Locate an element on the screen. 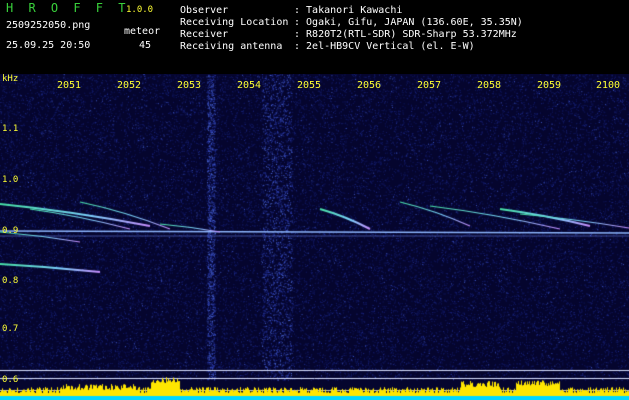 The image size is (629, 400). x-tick-label: 2051 is located at coordinates (69, 85).